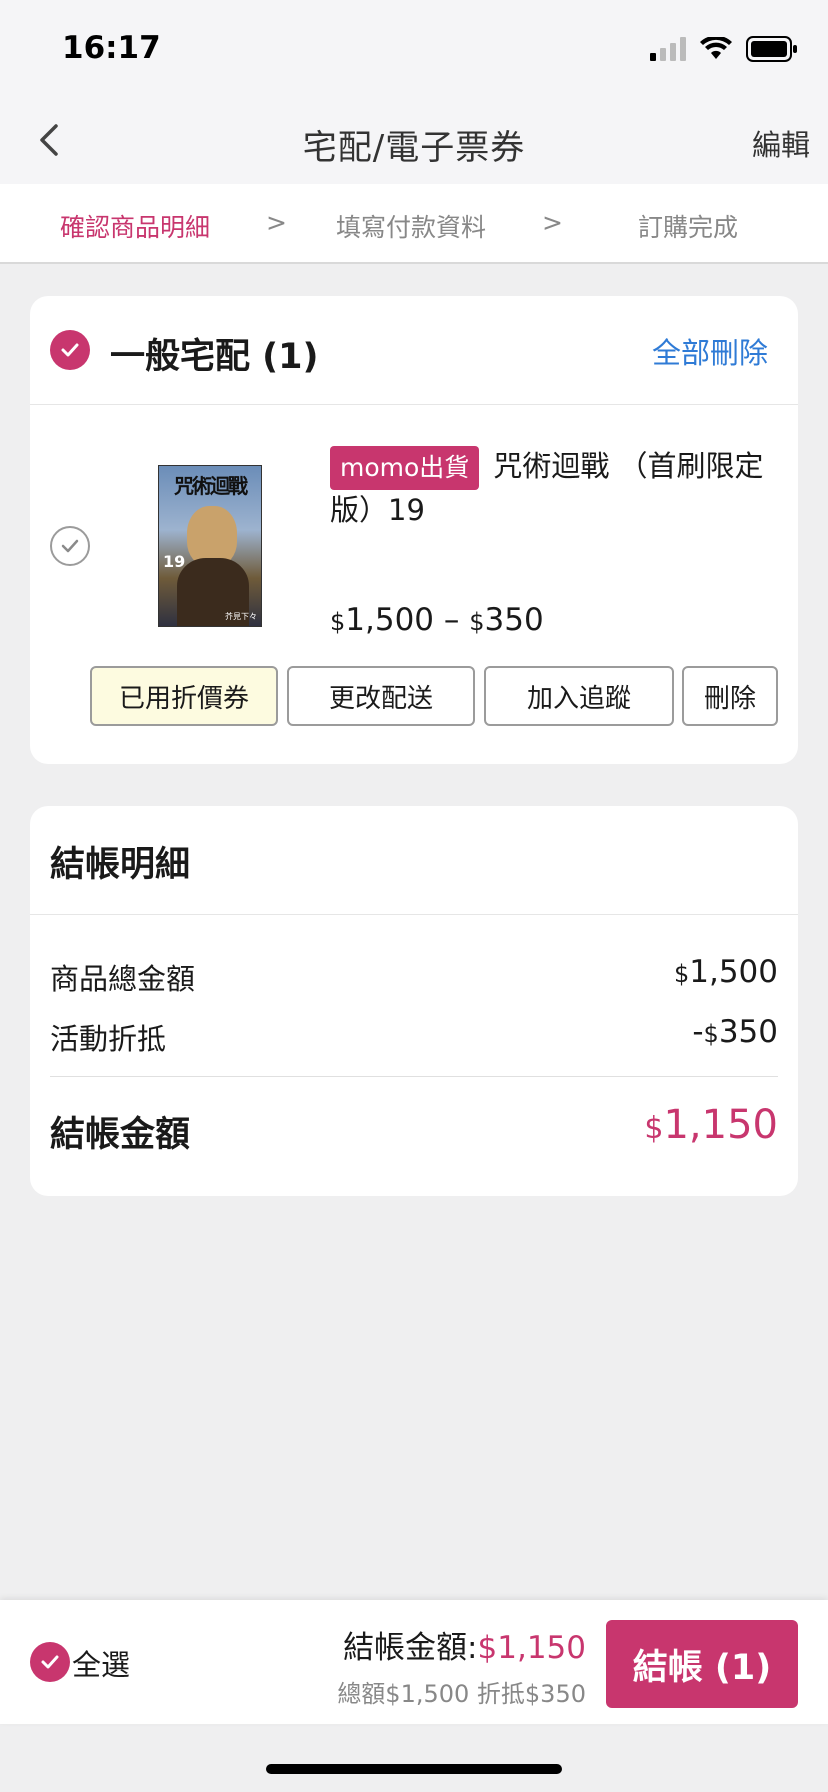 This screenshot has width=828, height=1792. Describe the element at coordinates (135, 227) in the screenshot. I see `step-confirm-items: 確認商品明細` at that location.